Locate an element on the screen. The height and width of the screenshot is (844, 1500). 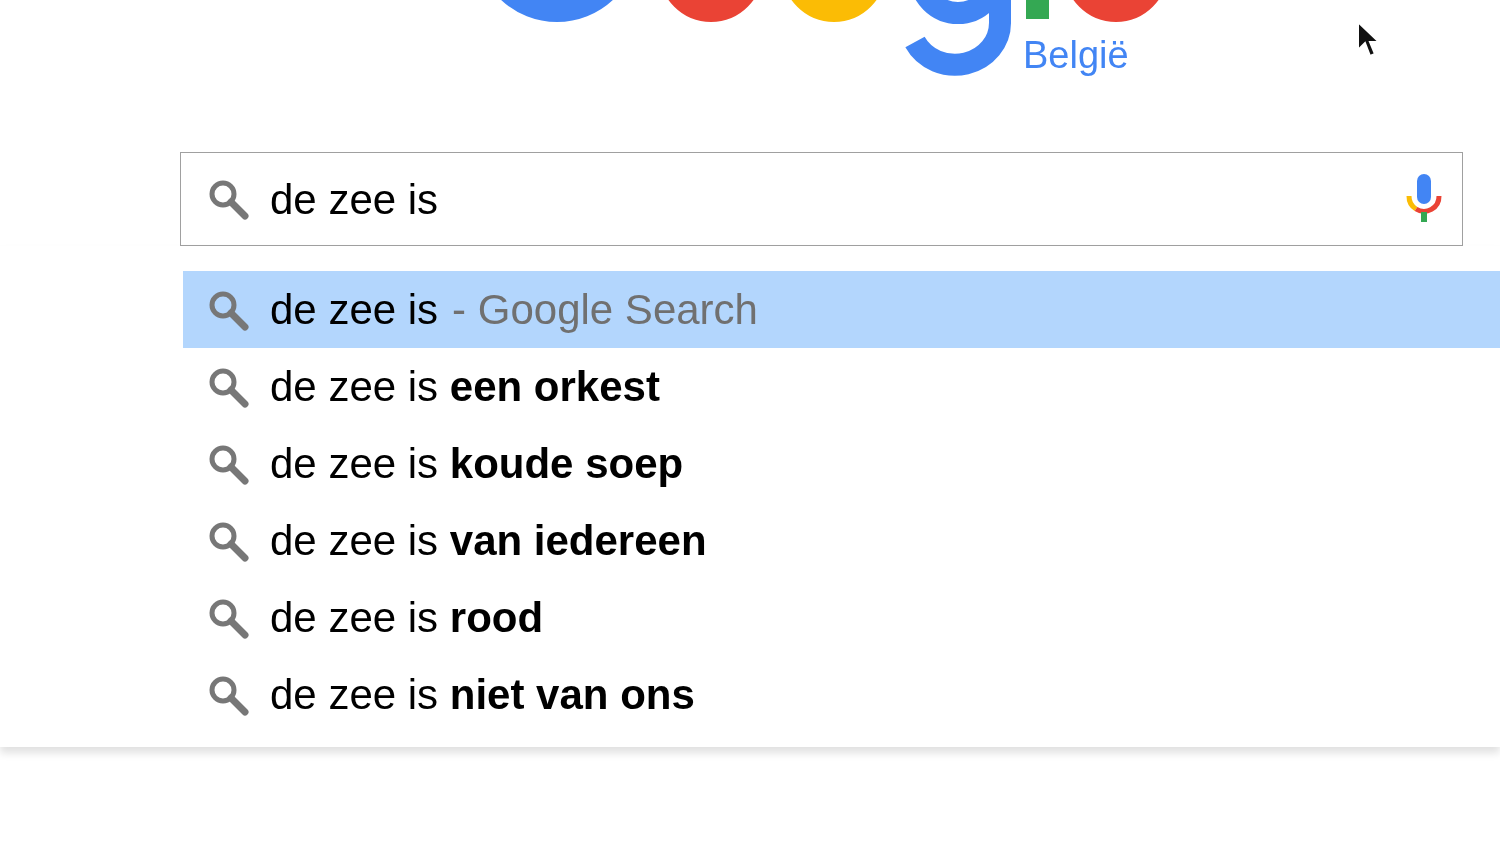
suggestion-hint: - Google Search is located at coordinates (605, 310).